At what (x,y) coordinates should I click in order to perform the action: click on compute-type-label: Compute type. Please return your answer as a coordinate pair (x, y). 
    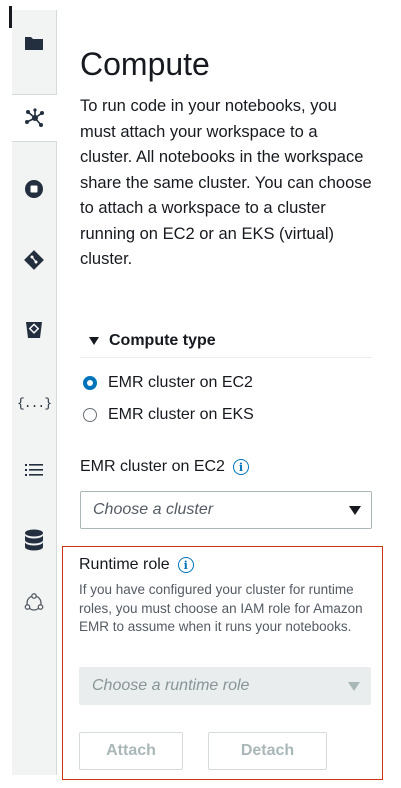
    Looking at the image, I should click on (162, 340).